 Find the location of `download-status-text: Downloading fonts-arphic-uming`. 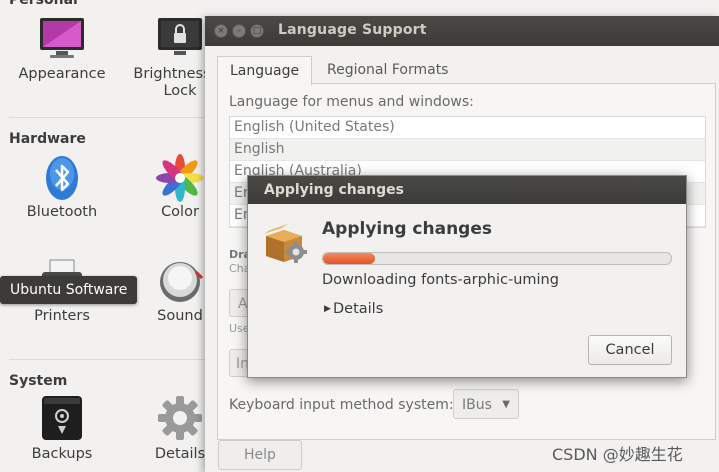

download-status-text: Downloading fonts-arphic-uming is located at coordinates (440, 280).